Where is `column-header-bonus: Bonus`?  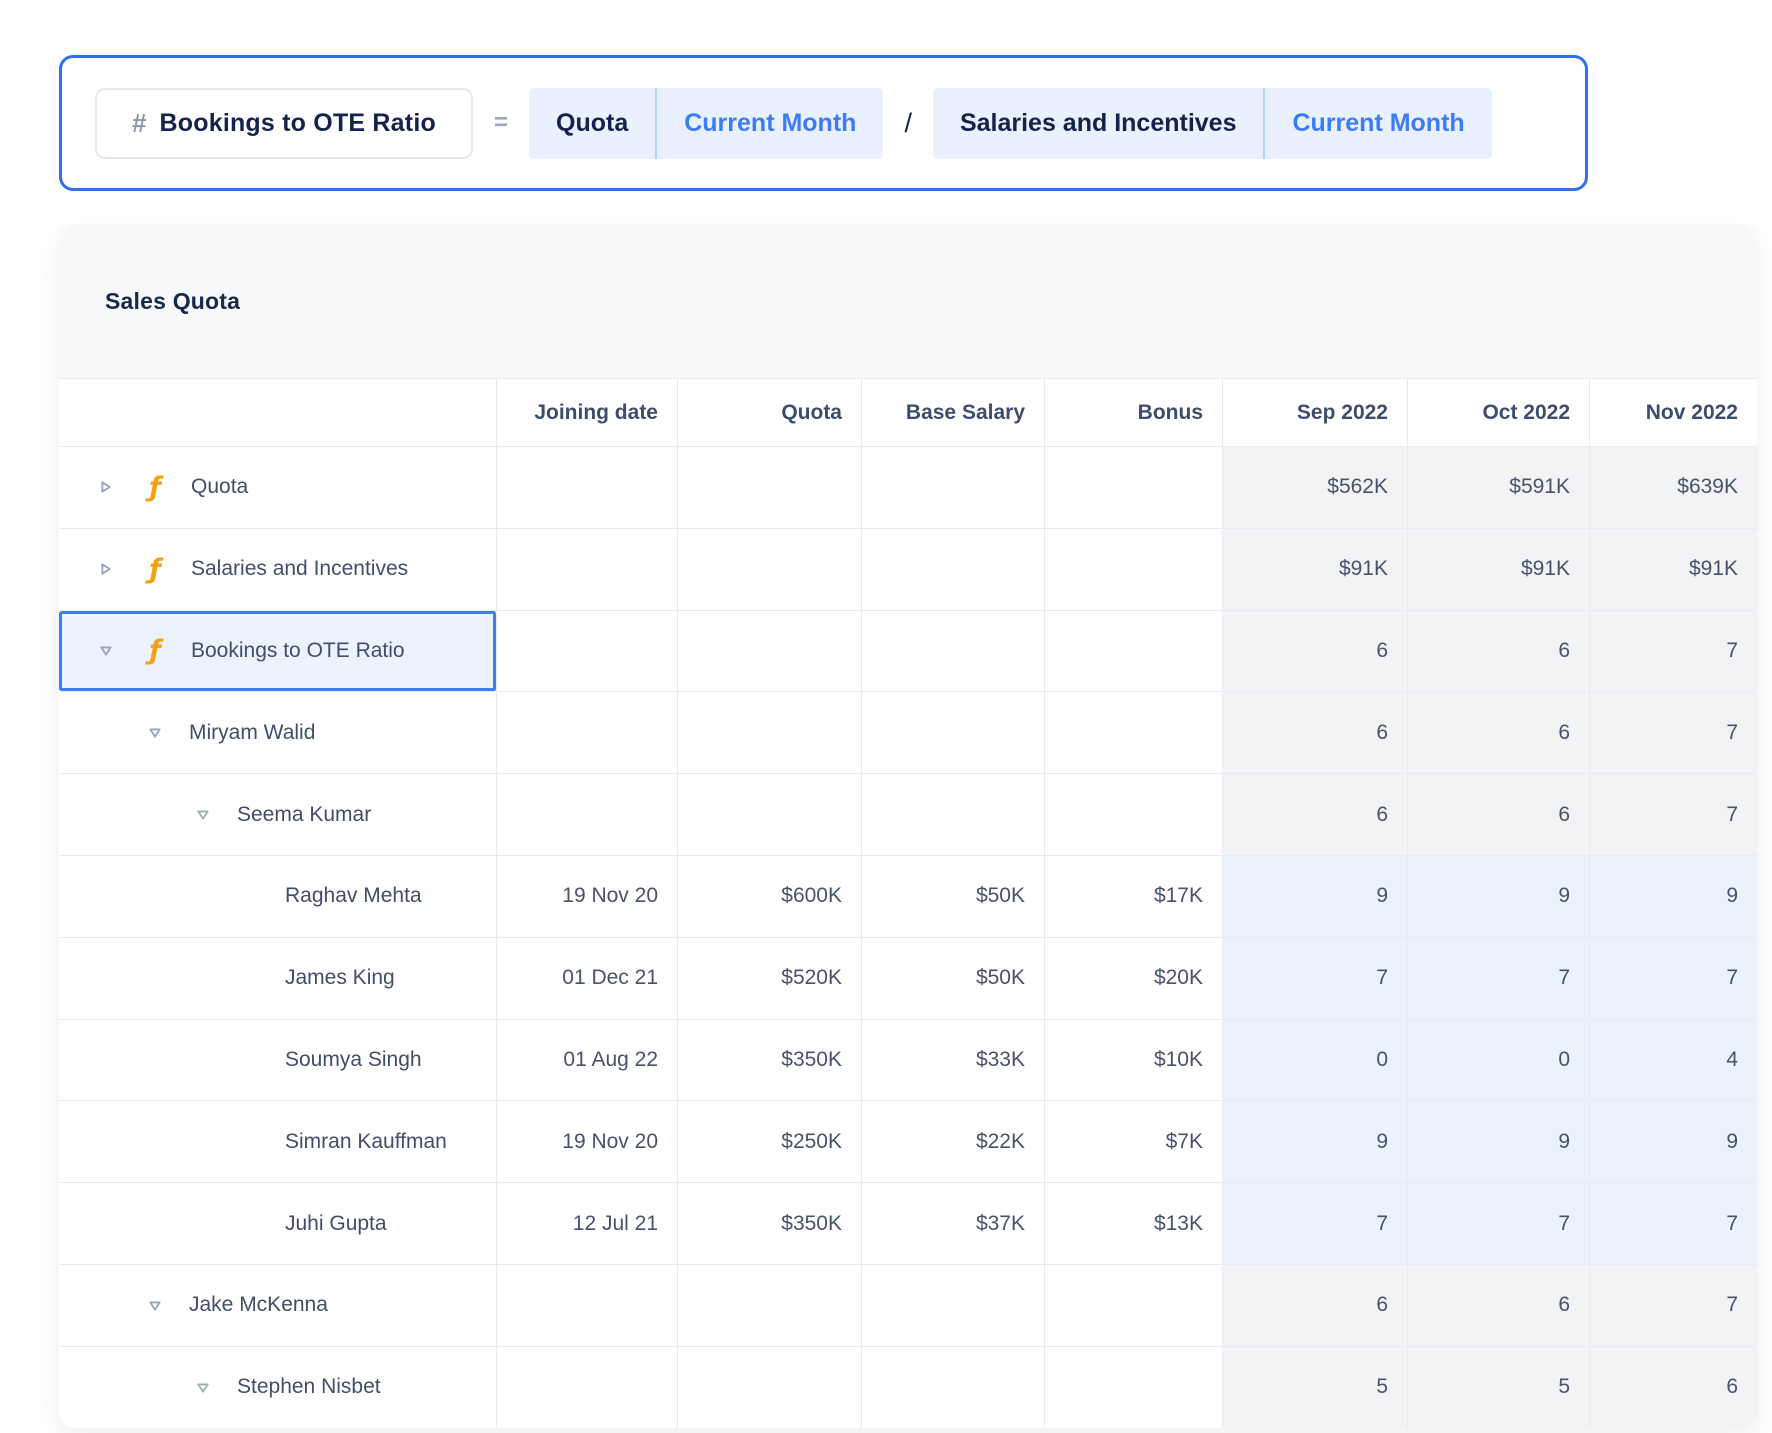 column-header-bonus: Bonus is located at coordinates (1134, 413).